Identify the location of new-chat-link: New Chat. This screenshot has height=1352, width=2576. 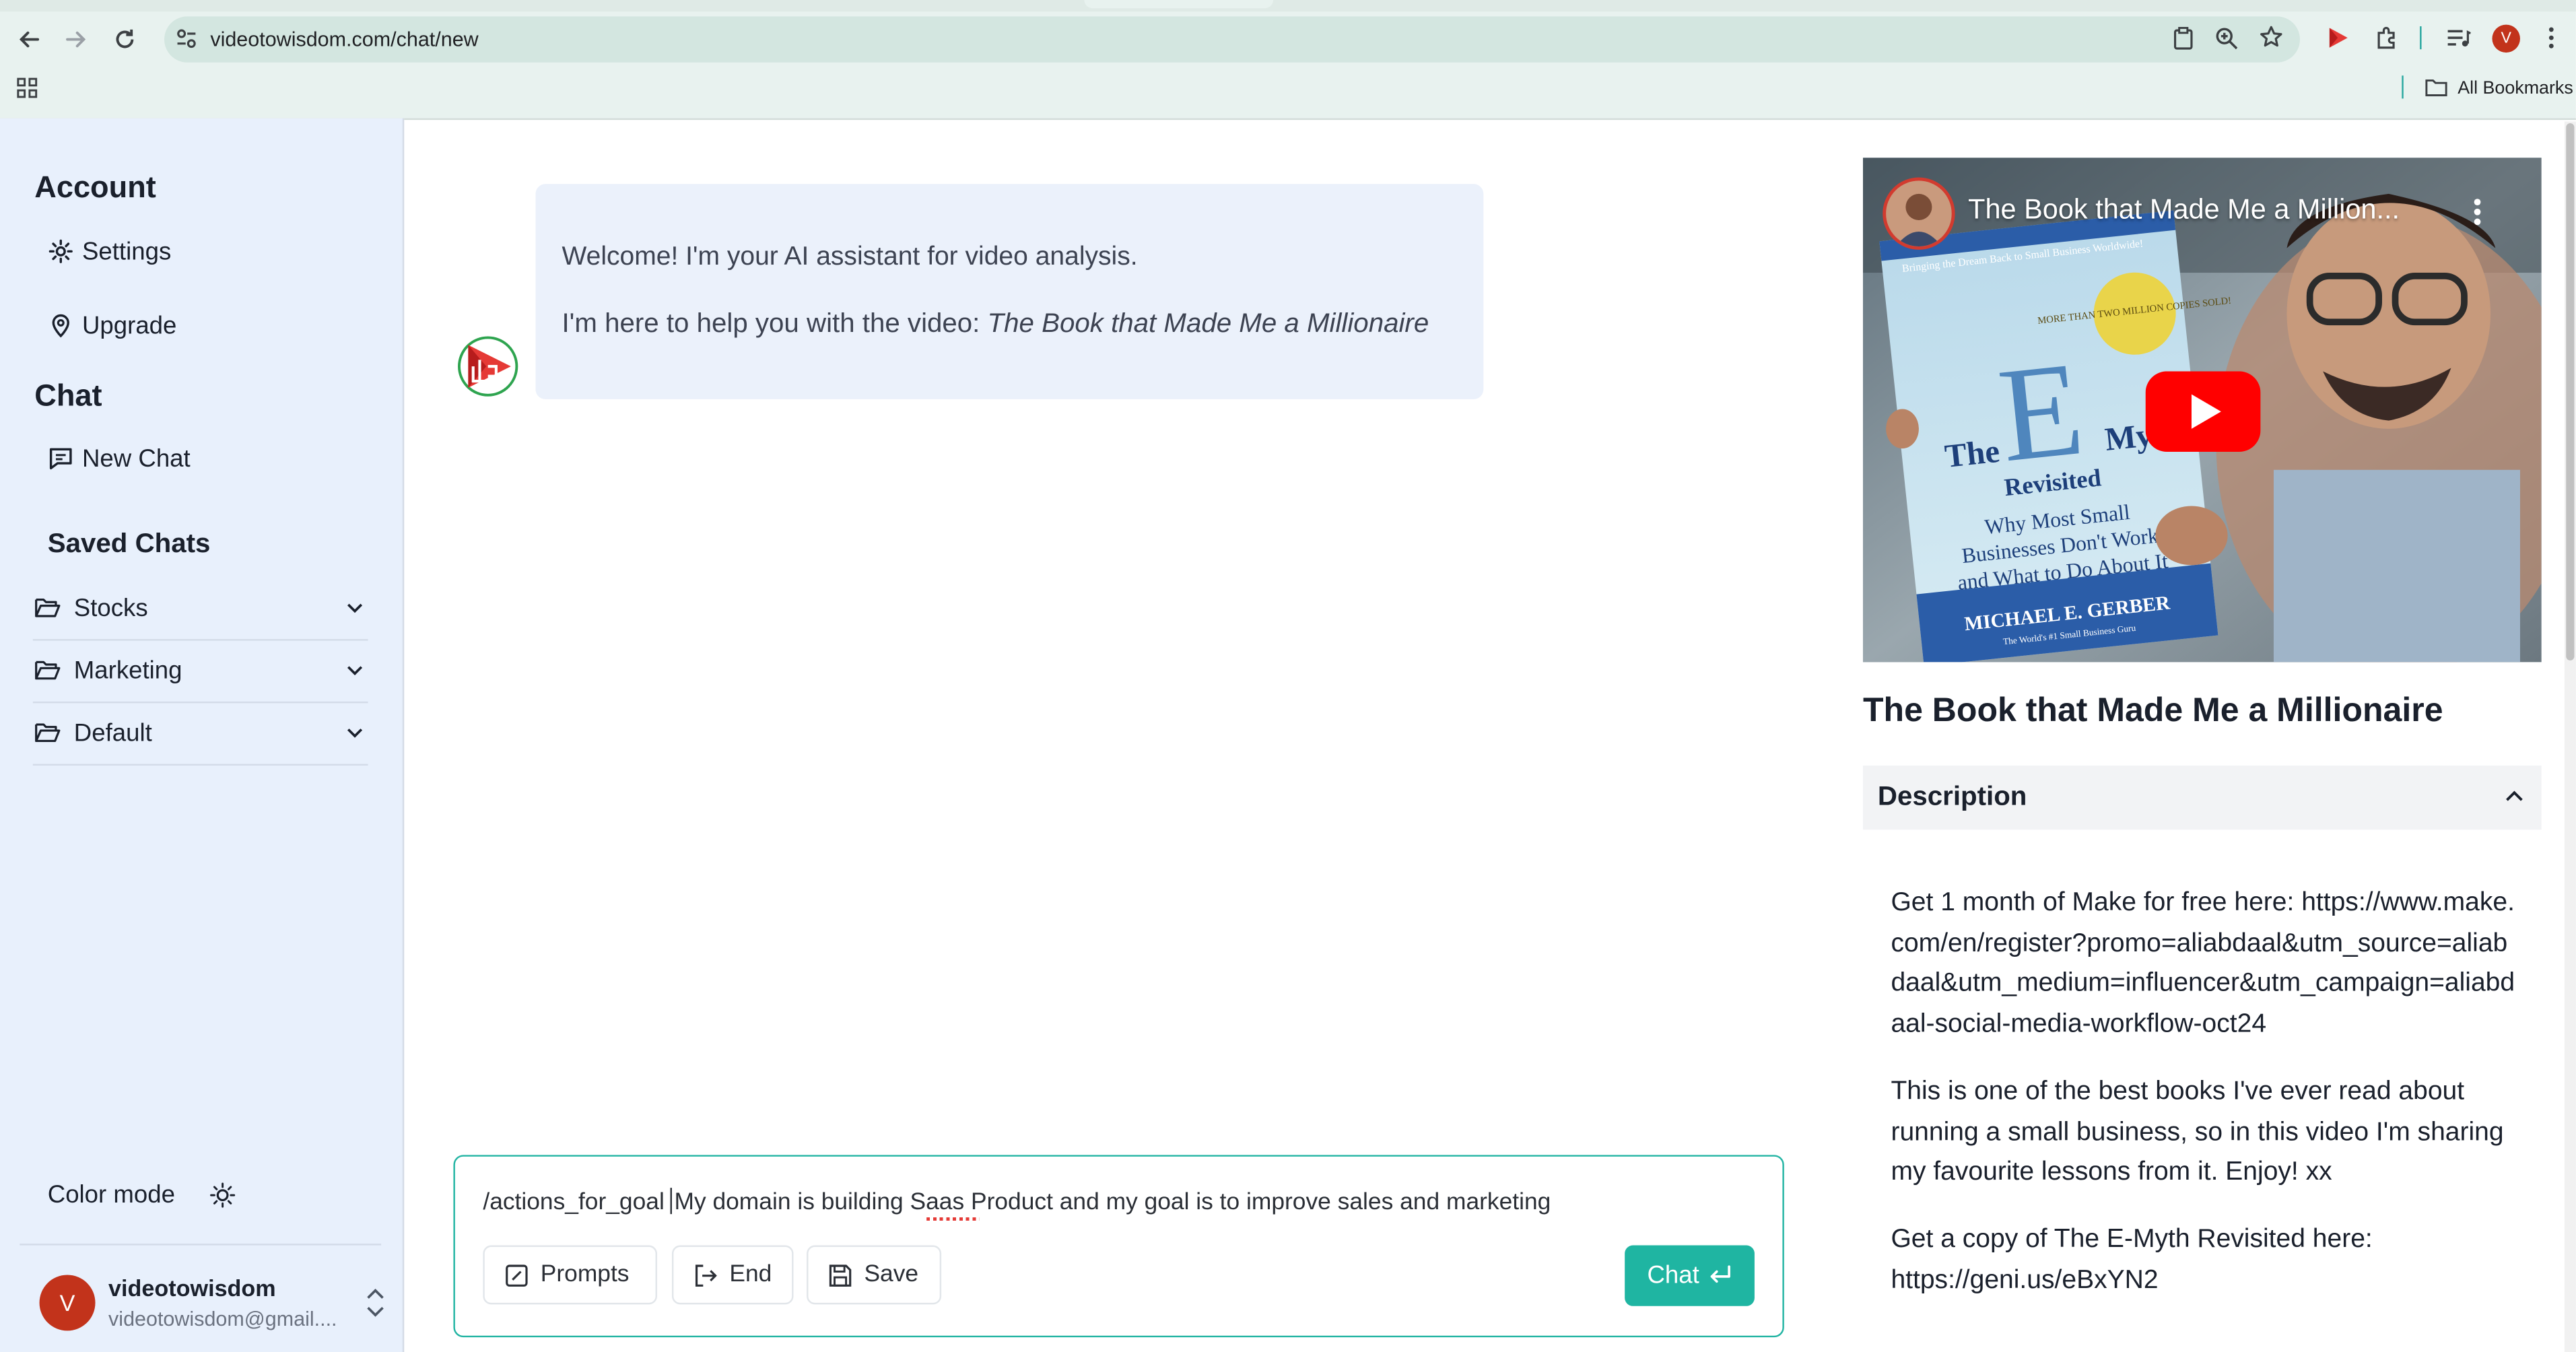
(212, 458).